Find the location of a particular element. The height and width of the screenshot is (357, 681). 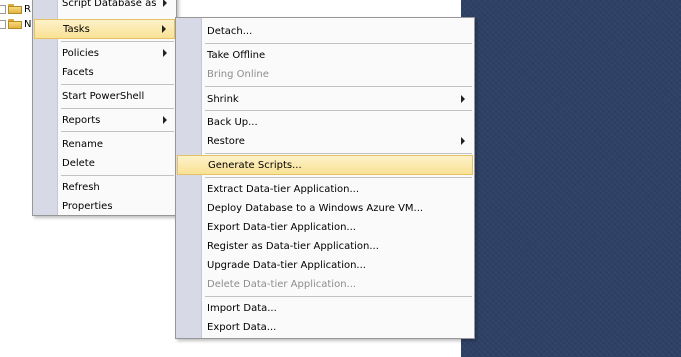

menu-item-refresh: Refresh is located at coordinates (104, 187).